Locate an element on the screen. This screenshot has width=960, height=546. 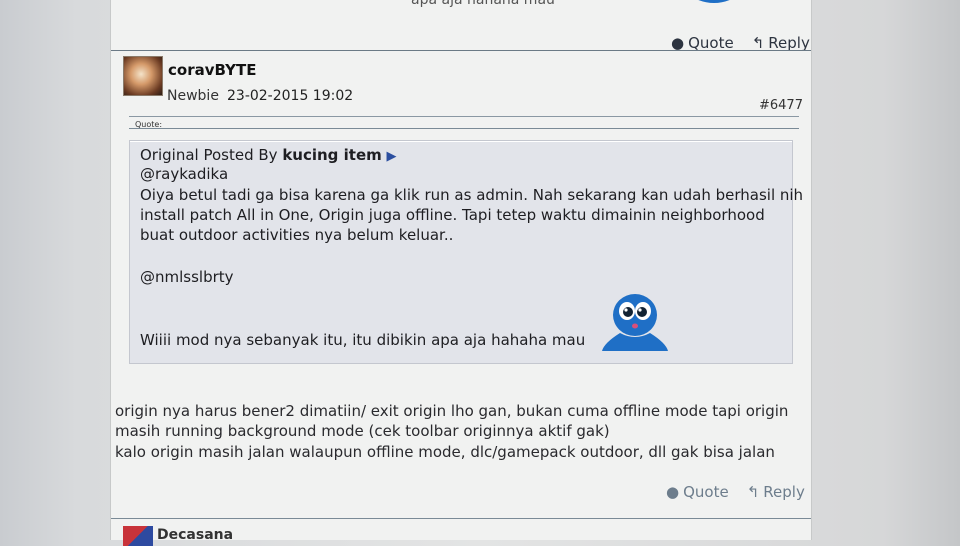
quote-label: Quote is located at coordinates (706, 492).